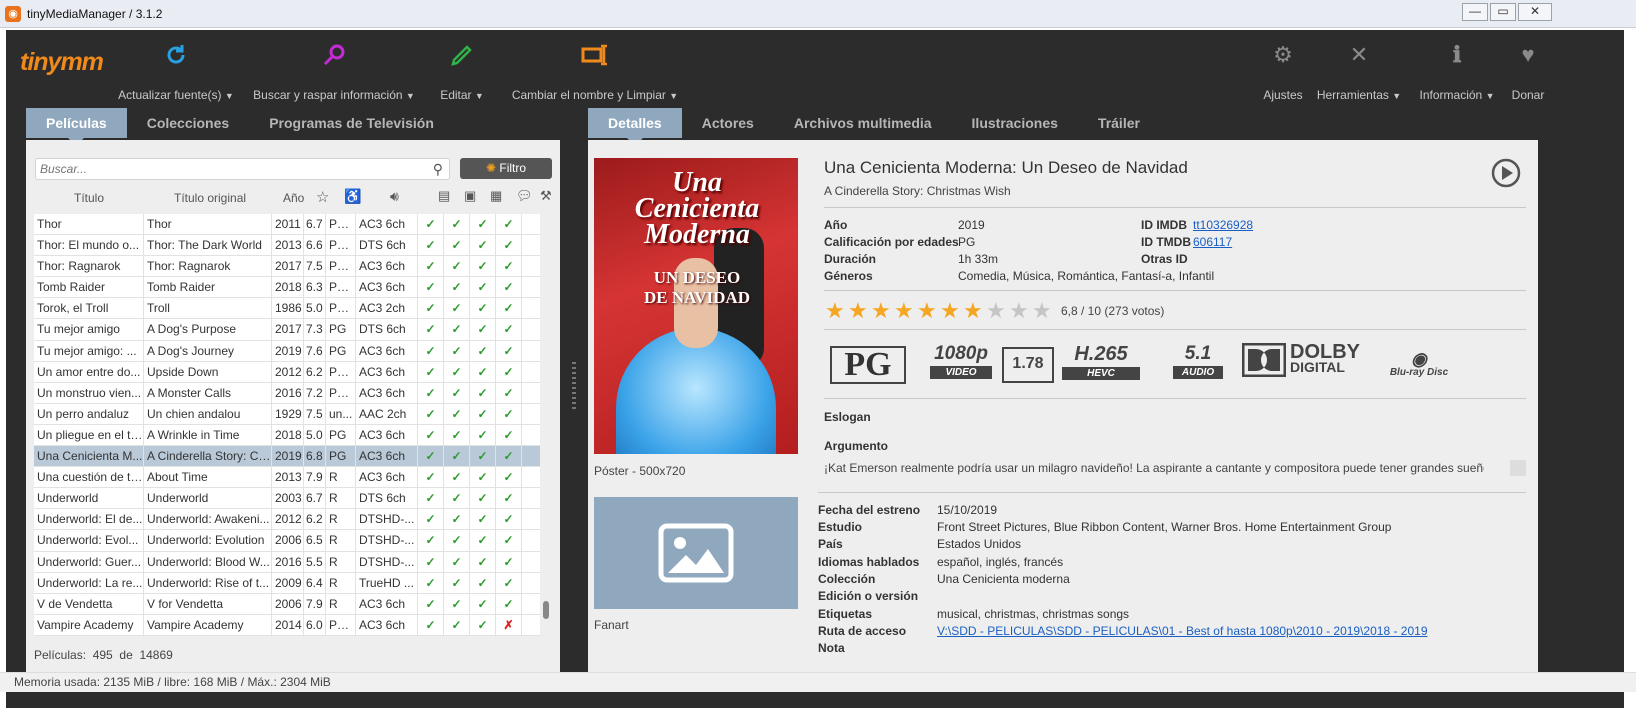 The height and width of the screenshot is (728, 1636). What do you see at coordinates (76, 127) in the screenshot?
I see `tab-movies: Películas` at bounding box center [76, 127].